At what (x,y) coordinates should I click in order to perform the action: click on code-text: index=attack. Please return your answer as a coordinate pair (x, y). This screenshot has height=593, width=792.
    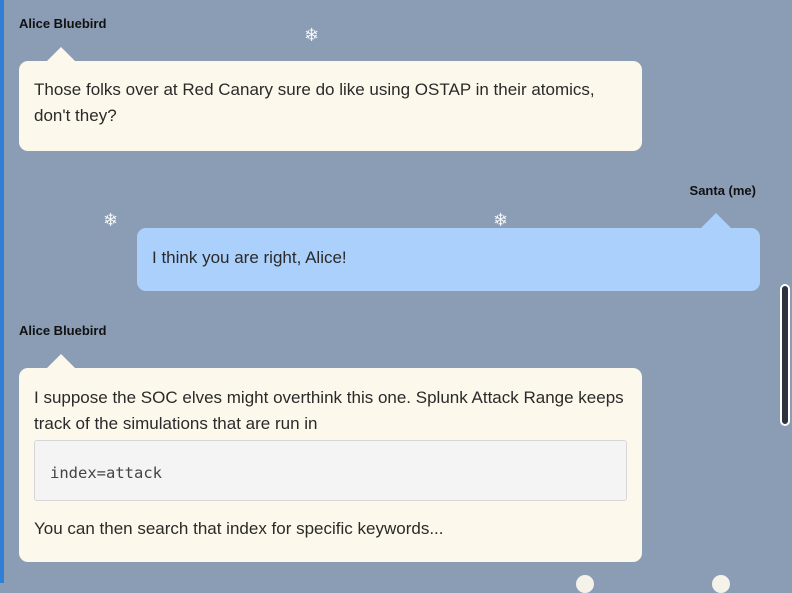
    Looking at the image, I should click on (106, 473).